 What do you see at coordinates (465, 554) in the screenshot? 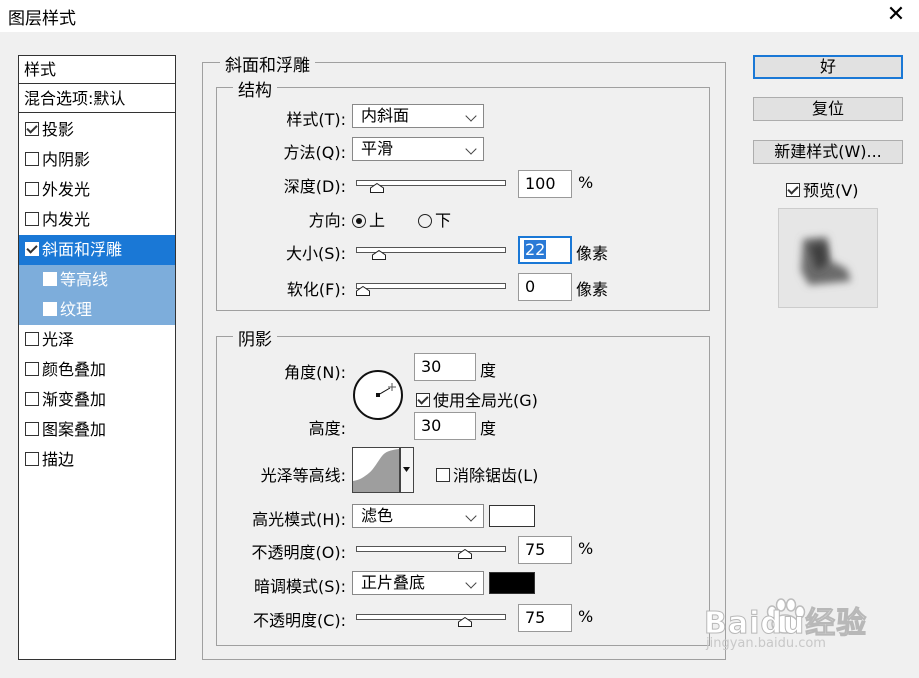
I see `highlight-opacity-slider-thumb` at bounding box center [465, 554].